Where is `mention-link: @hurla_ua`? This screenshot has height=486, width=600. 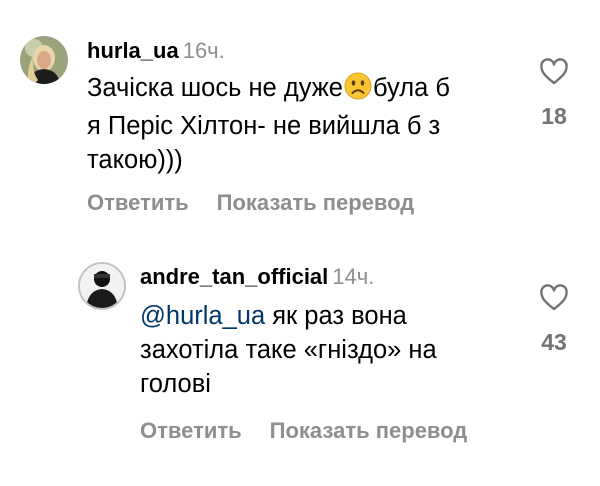 mention-link: @hurla_ua is located at coordinates (202, 316).